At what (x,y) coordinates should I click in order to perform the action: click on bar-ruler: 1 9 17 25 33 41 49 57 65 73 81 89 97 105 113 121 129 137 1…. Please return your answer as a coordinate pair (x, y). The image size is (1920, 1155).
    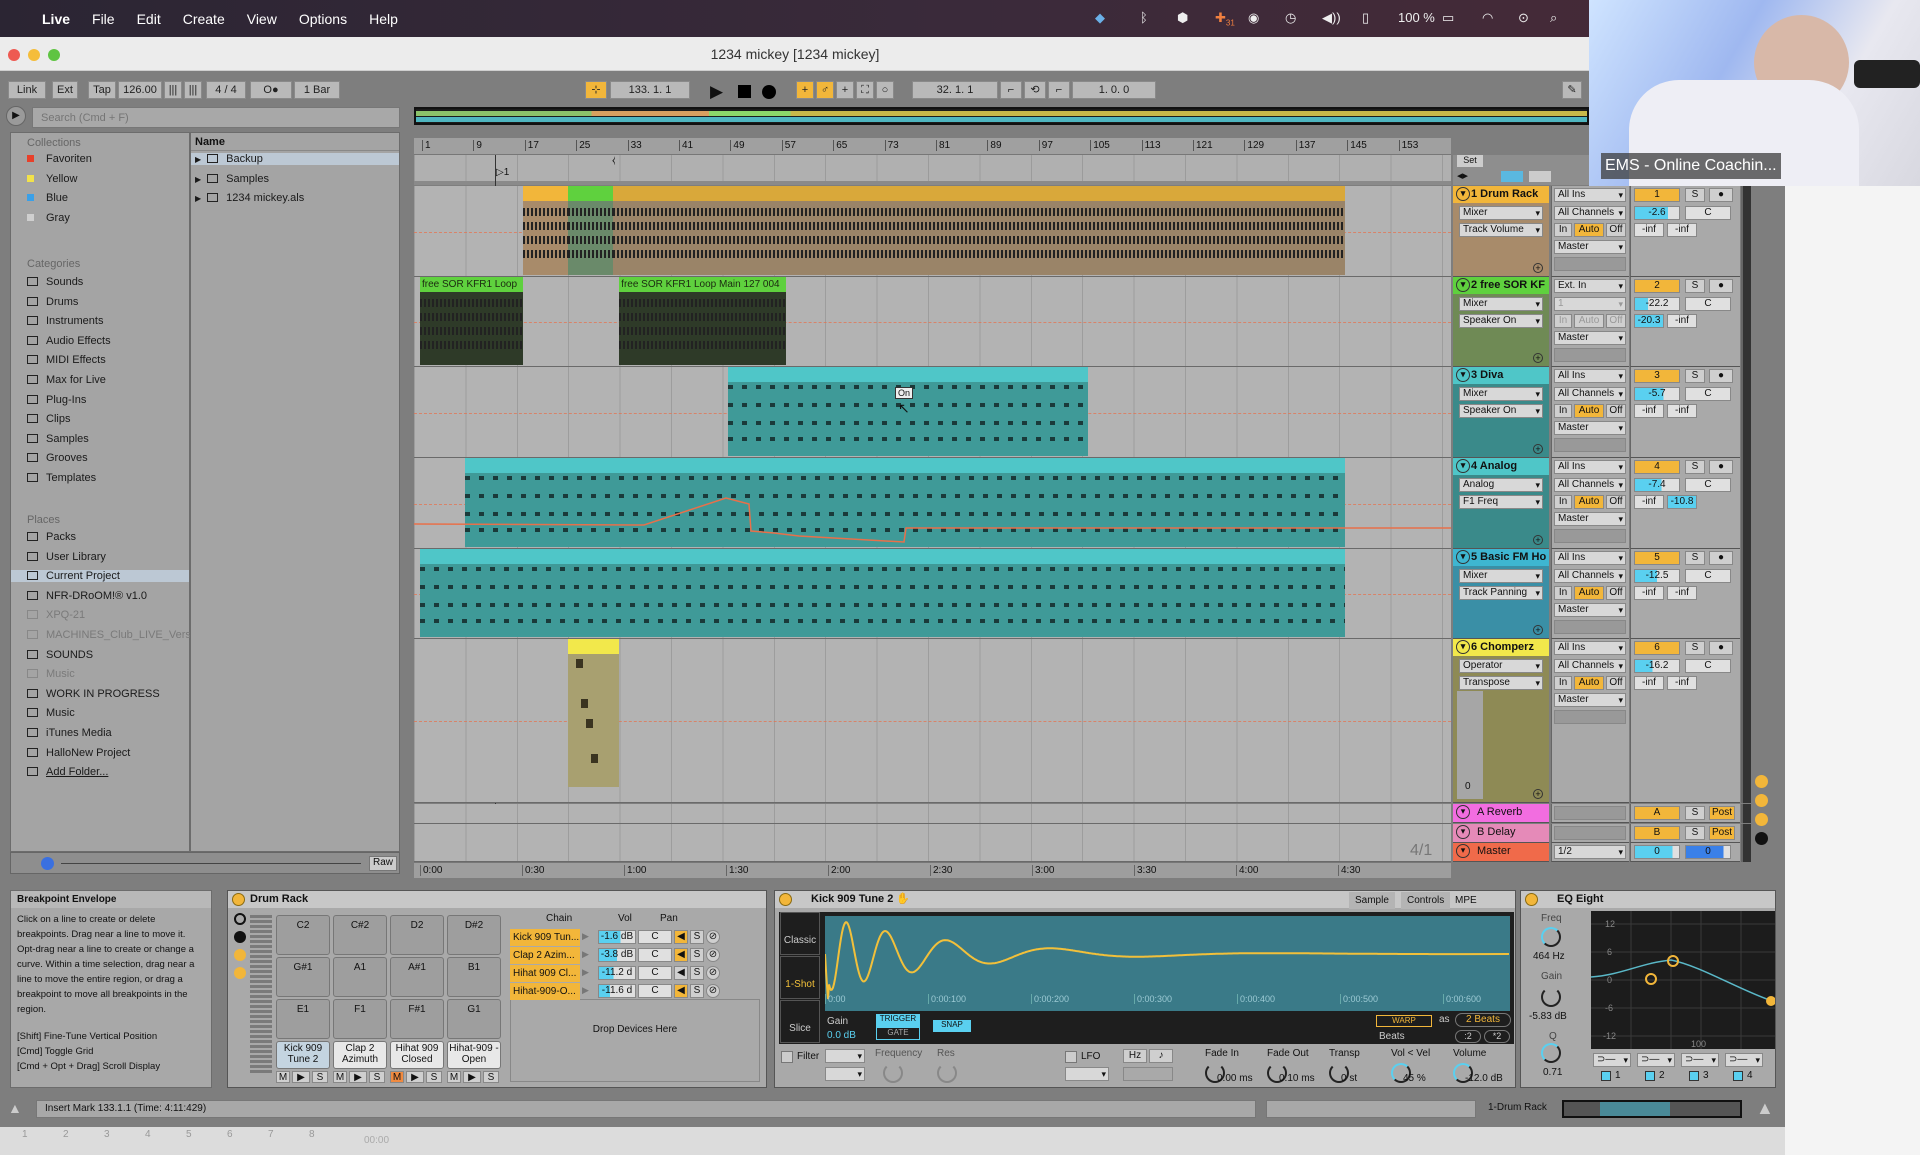
    Looking at the image, I should click on (932, 146).